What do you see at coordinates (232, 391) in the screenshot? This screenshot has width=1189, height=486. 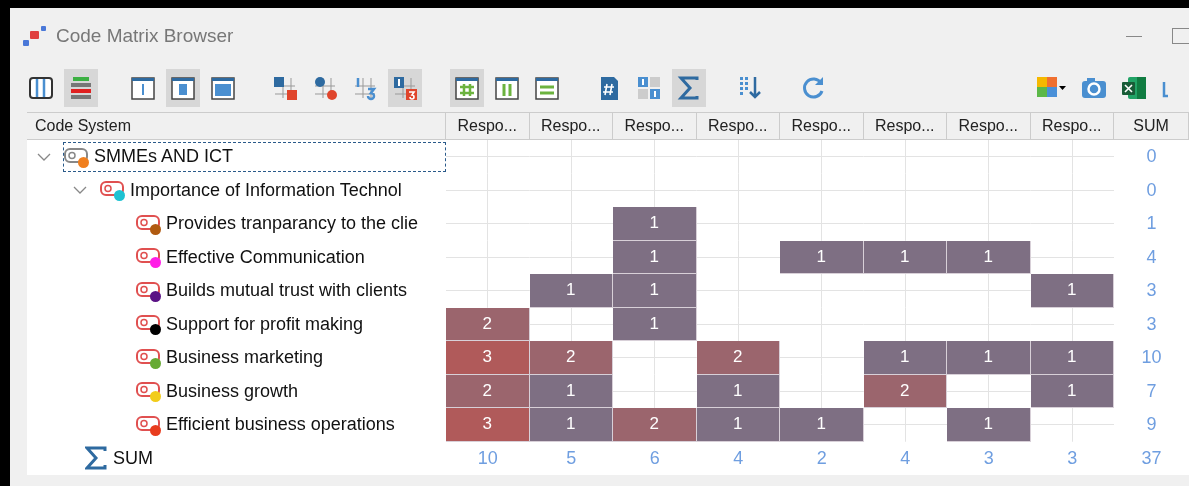 I see `code-name: Business growth` at bounding box center [232, 391].